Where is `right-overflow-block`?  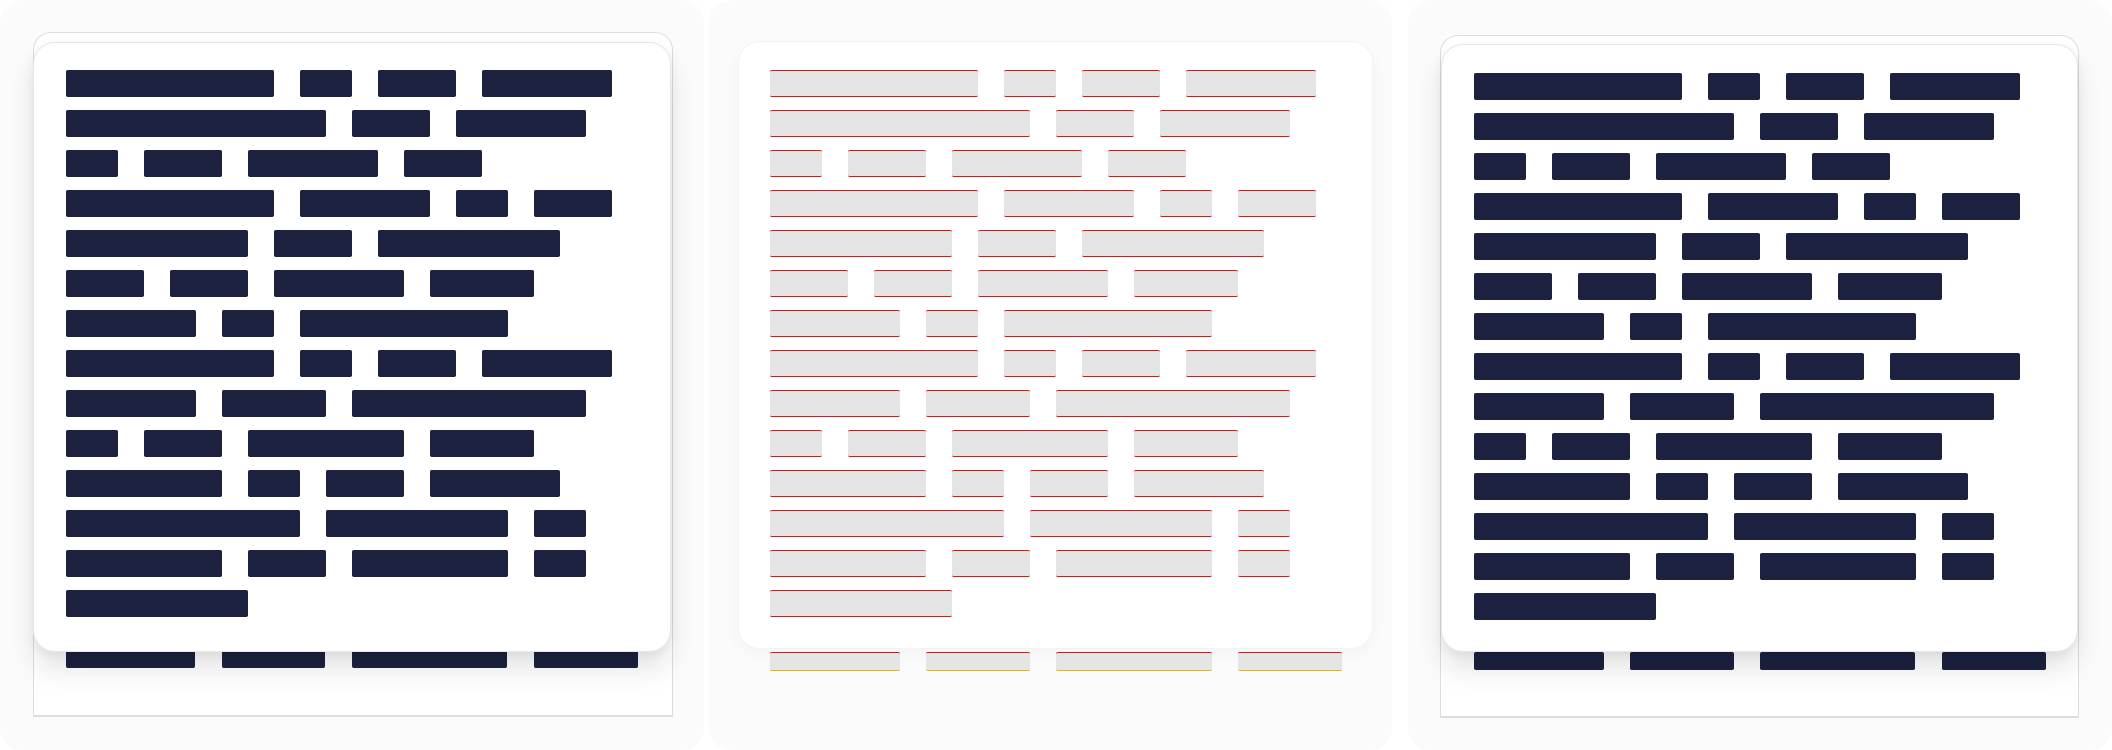
right-overflow-block is located at coordinates (1682, 661).